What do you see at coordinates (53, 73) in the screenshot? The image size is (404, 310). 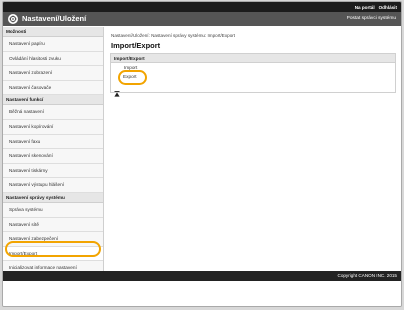 I see `sidebar-item-display-settings: Nastavení zobrazení` at bounding box center [53, 73].